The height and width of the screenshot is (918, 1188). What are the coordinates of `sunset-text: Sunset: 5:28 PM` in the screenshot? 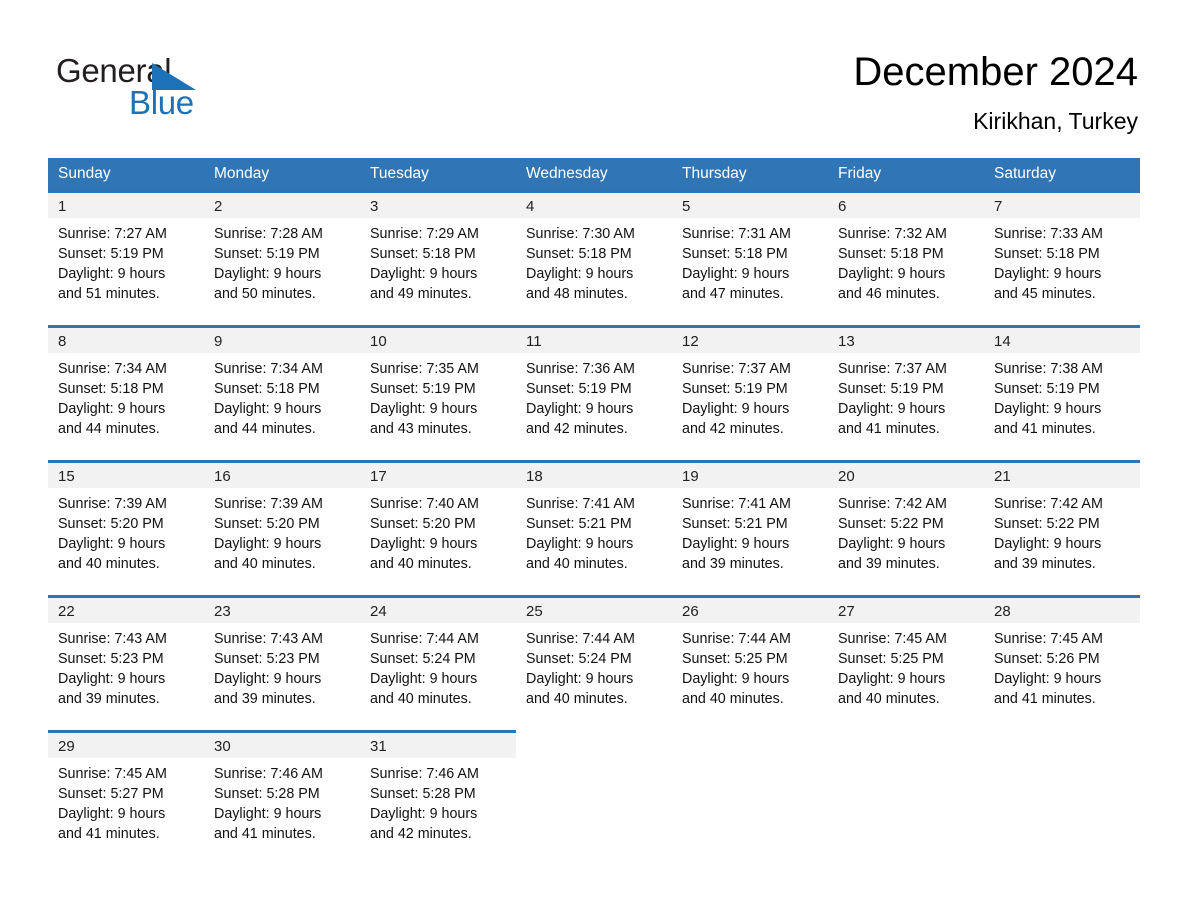 It's located at (423, 794).